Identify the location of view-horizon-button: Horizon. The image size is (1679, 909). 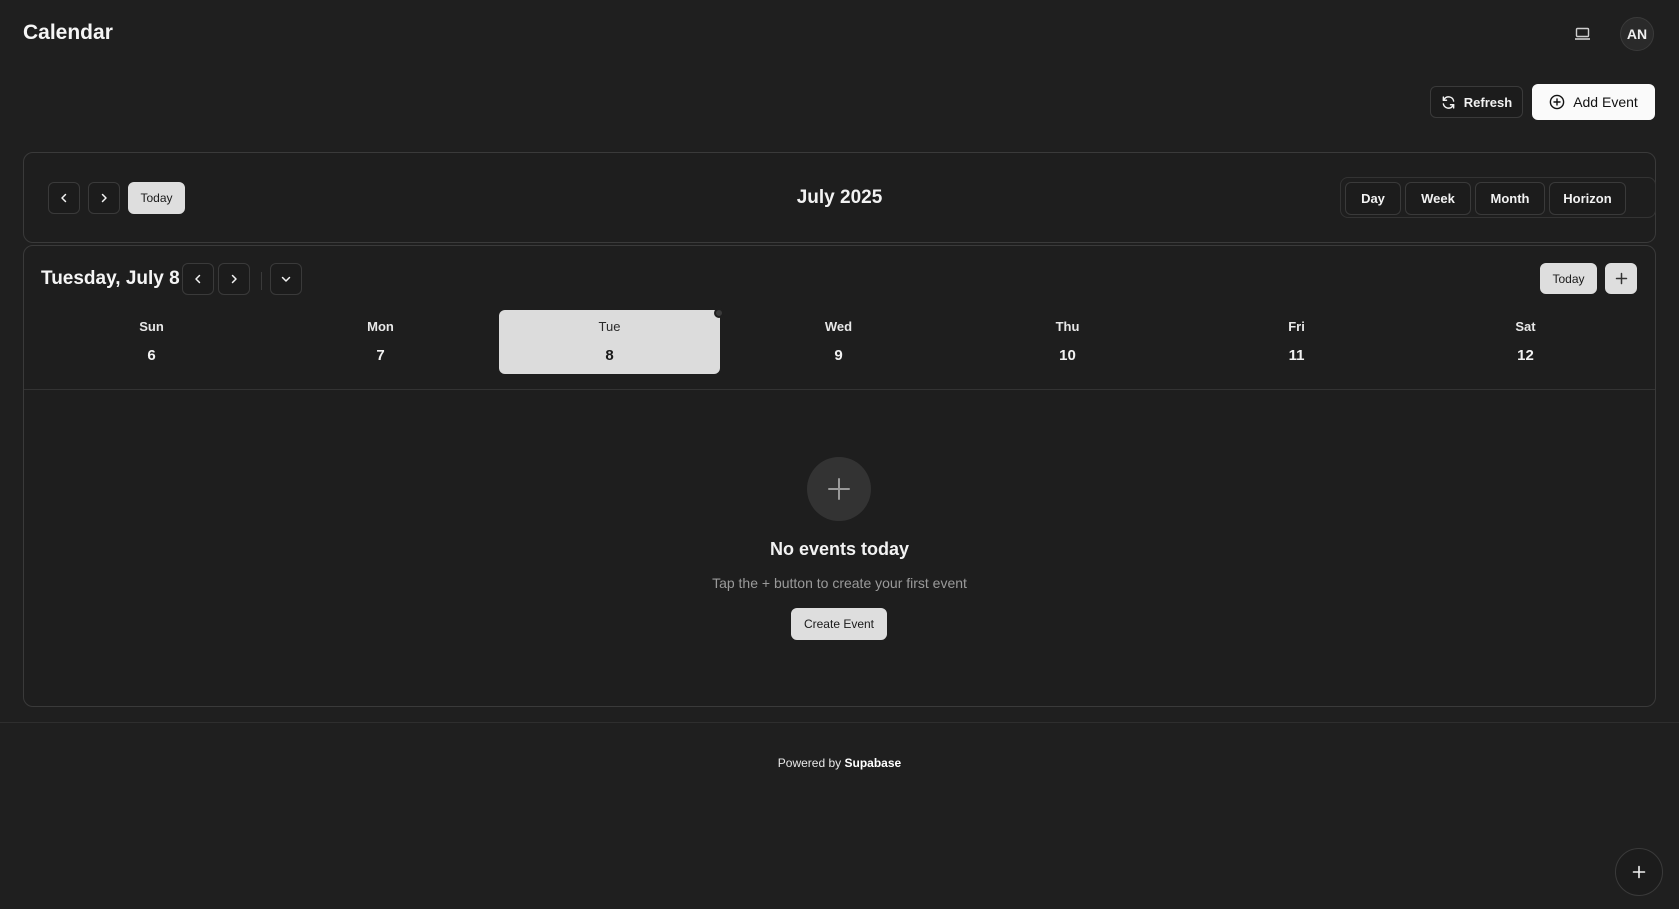
(1587, 198).